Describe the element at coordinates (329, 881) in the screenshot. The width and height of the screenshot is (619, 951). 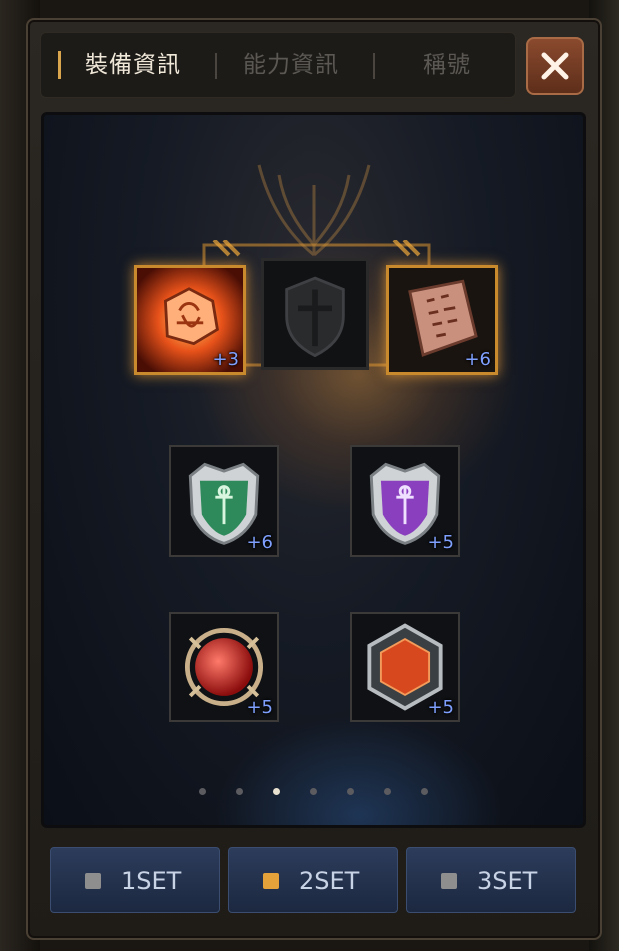
I see `set-label: 2SET` at that location.